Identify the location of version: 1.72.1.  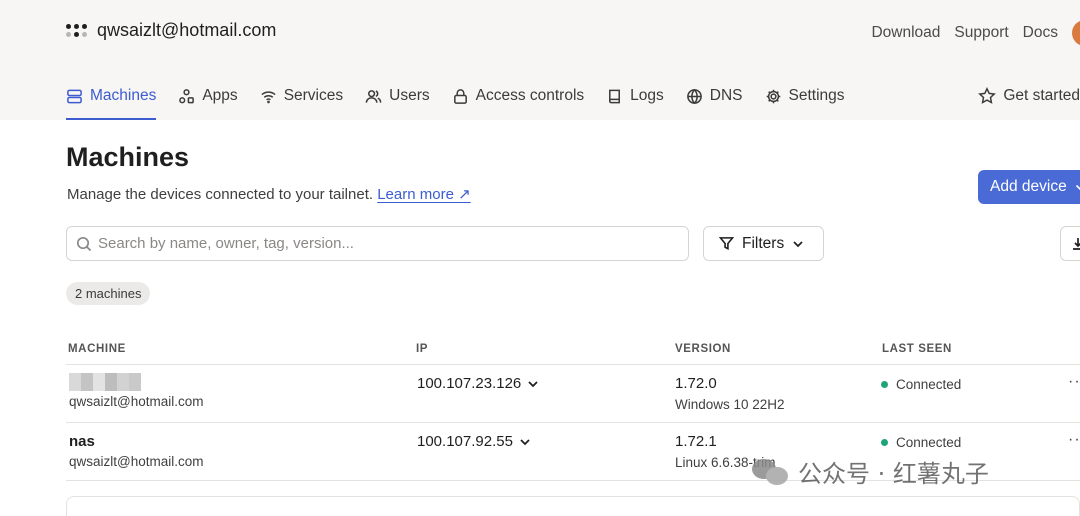
(696, 441).